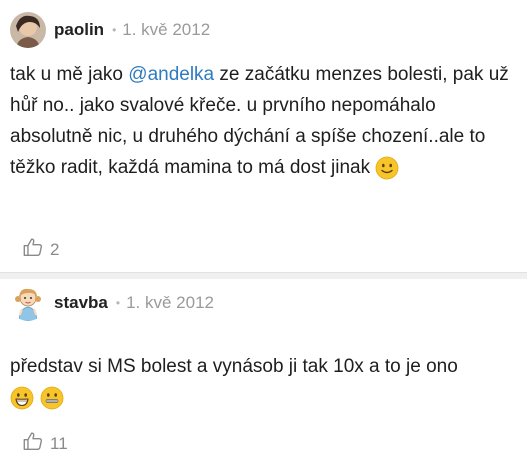 Image resolution: width=527 pixels, height=463 pixels. What do you see at coordinates (110, 30) in the screenshot?
I see `comment-header: paolin • 1. kvě 2012` at bounding box center [110, 30].